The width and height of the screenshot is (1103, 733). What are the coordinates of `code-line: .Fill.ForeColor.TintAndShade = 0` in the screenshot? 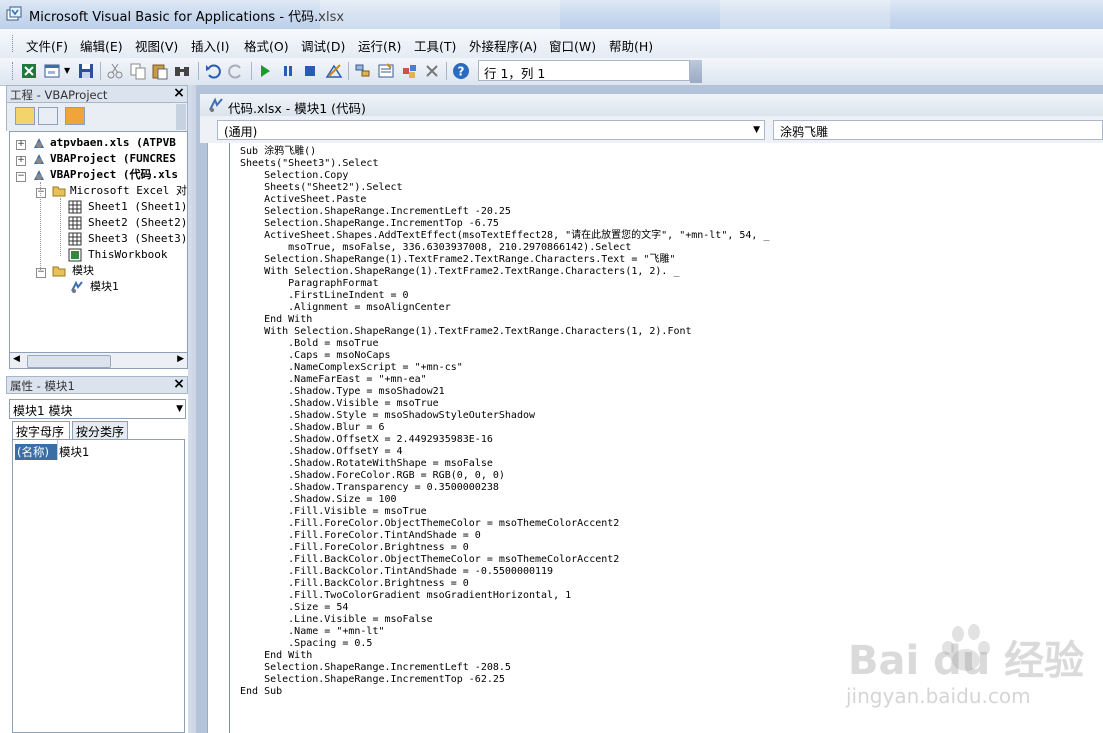 It's located at (505, 536).